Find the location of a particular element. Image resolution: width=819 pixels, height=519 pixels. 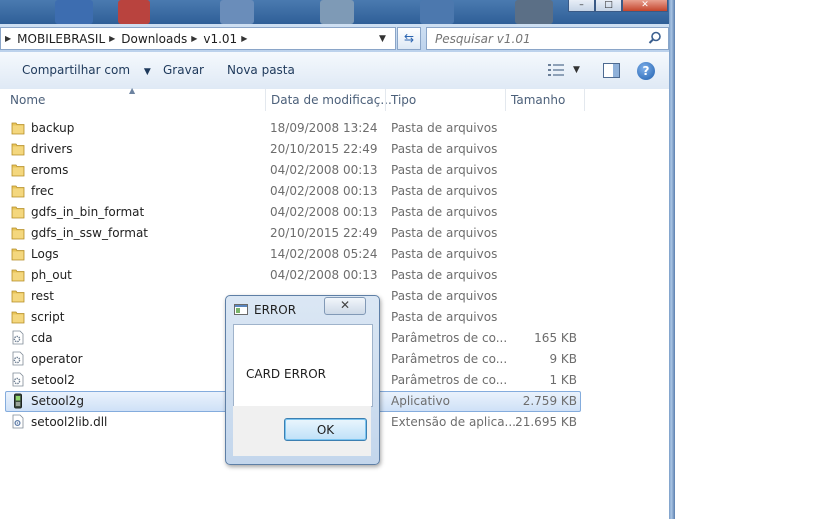

dialog-footer: OK is located at coordinates (302, 431).